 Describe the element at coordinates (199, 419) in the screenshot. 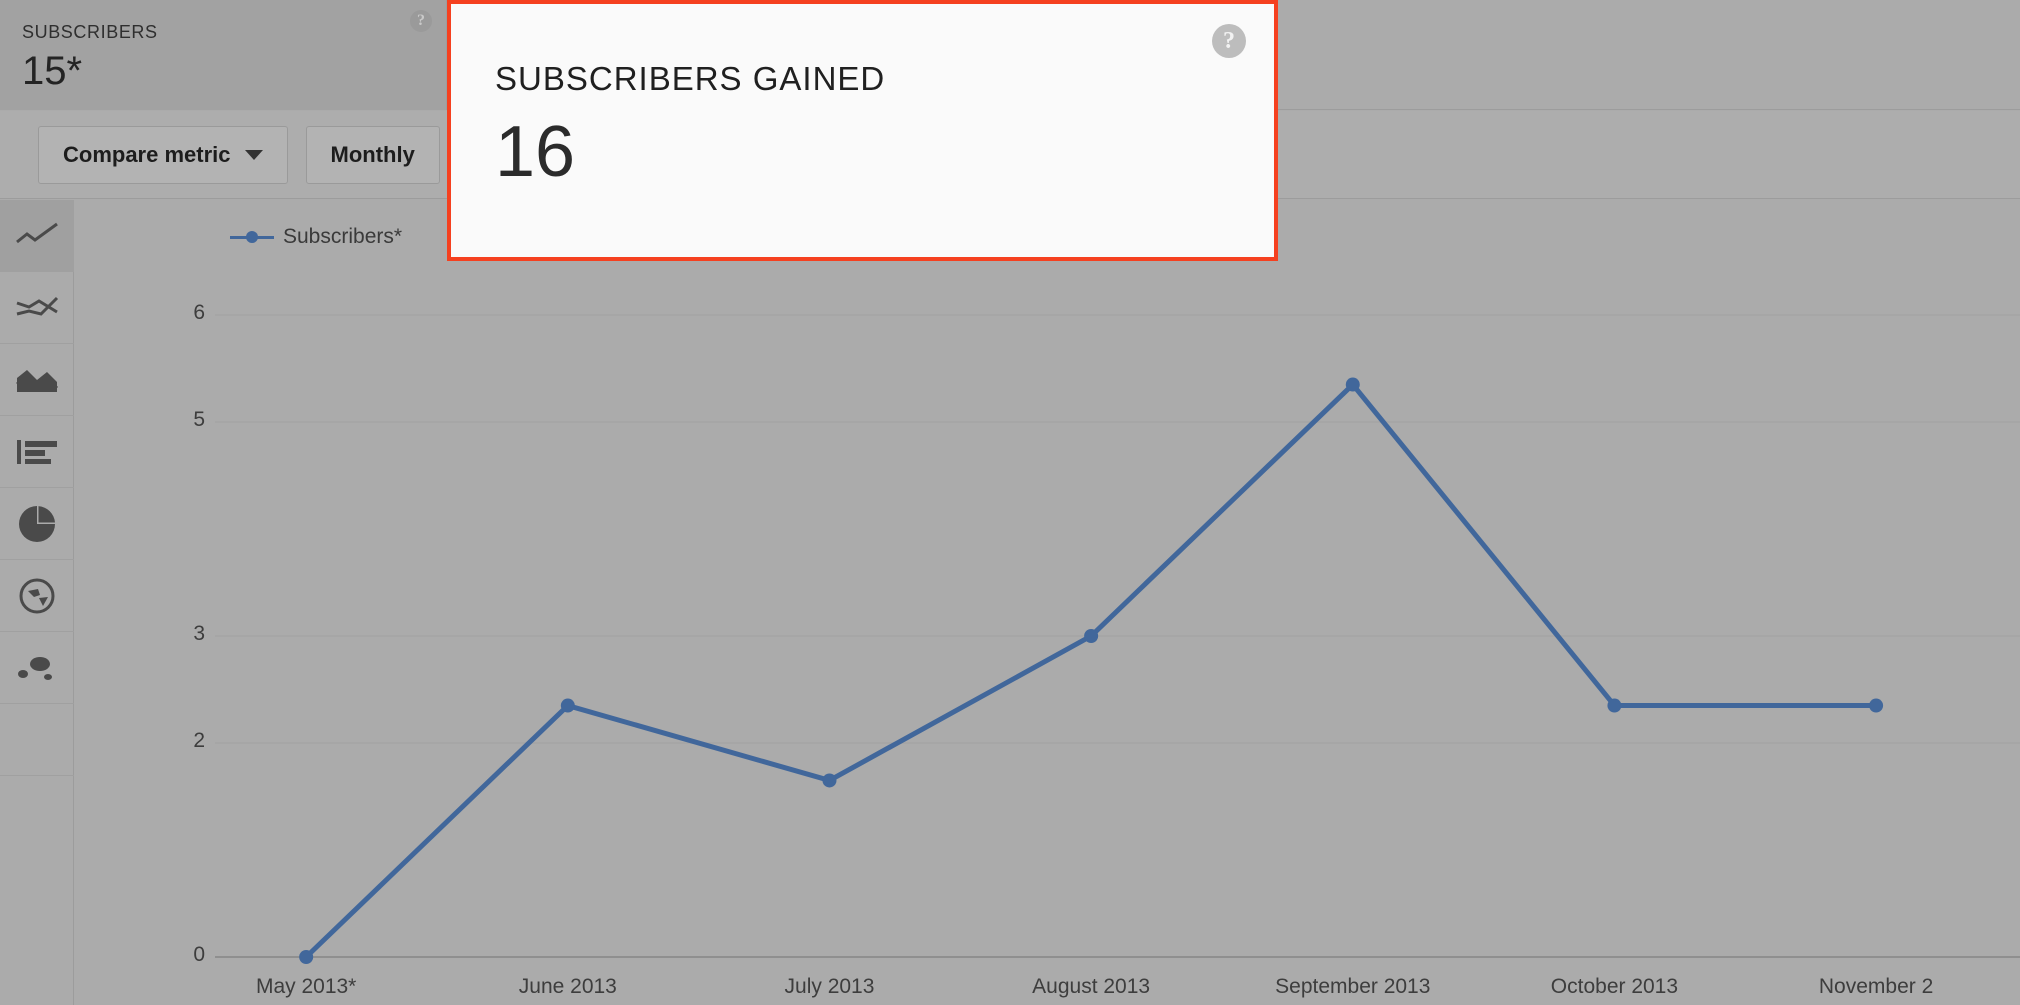

I see `y-axis-tick-label: 5` at that location.